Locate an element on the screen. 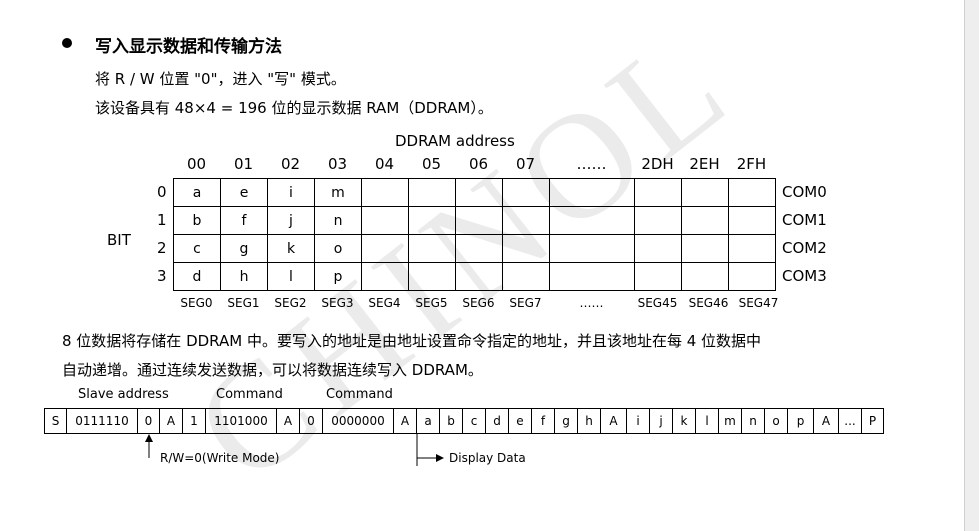 This screenshot has width=979, height=531. display-data-label: Display Data is located at coordinates (487, 458).